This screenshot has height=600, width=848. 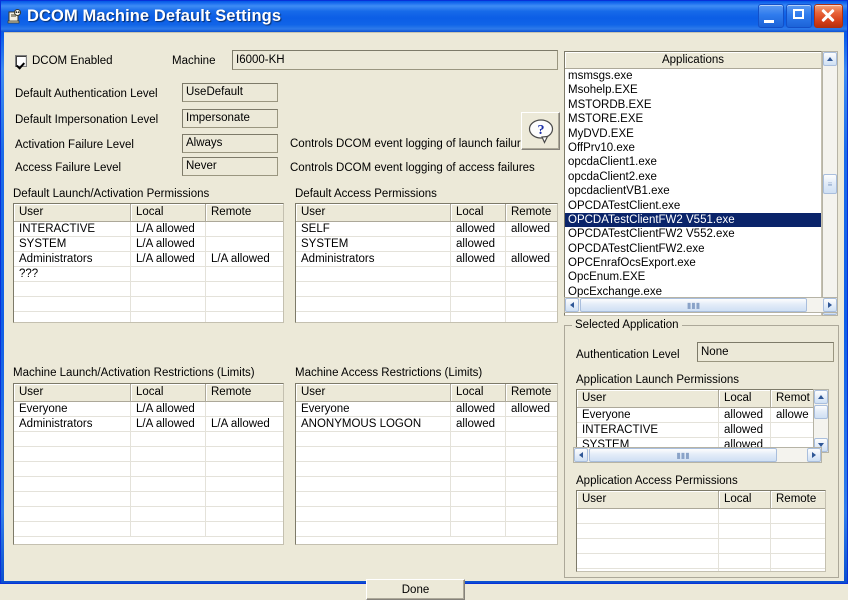 I want to click on applications-vertical-scrollbar: ≡, so click(x=830, y=183).